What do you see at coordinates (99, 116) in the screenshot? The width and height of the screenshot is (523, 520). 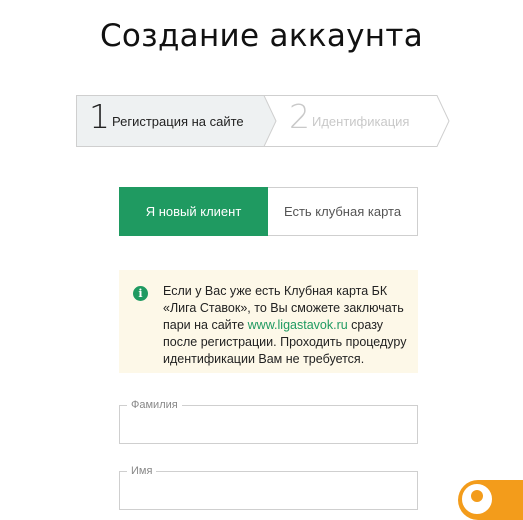 I see `step-number: 1` at bounding box center [99, 116].